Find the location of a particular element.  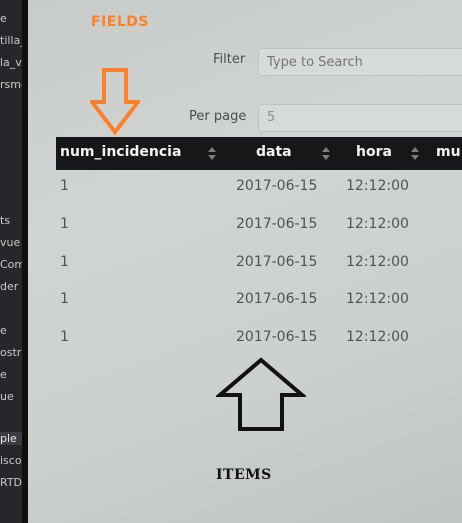

sidebar-file-item: vue is located at coordinates (11, 242).